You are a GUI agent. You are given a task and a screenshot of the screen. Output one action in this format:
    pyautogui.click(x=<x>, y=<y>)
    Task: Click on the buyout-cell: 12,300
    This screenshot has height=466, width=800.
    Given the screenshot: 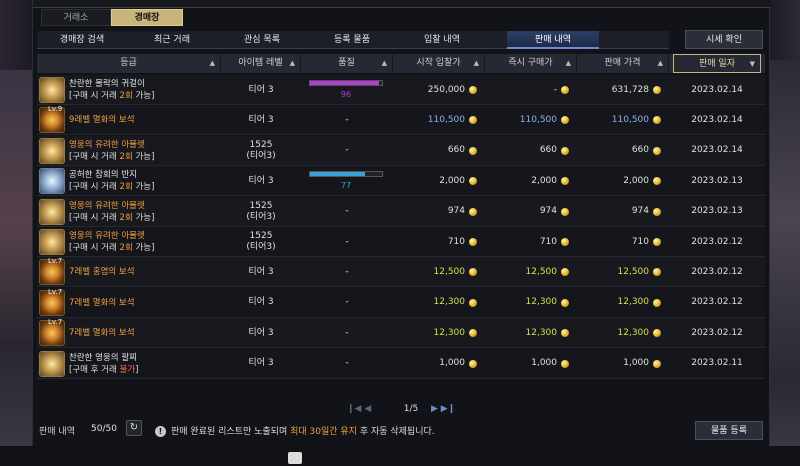 What is the action you would take?
    pyautogui.click(x=531, y=303)
    